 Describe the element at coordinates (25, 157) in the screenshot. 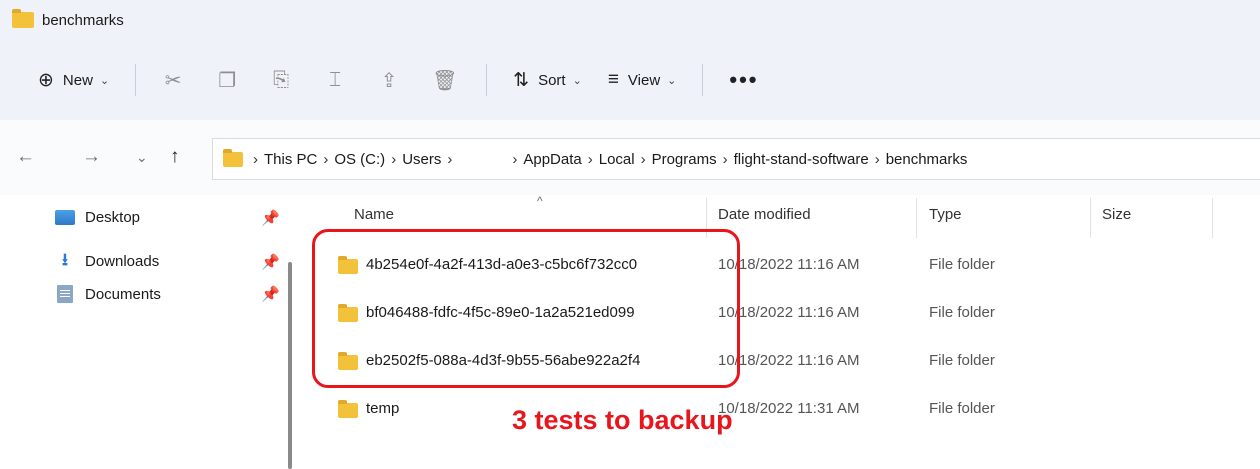

I see `back-arrow-icon: ←` at that location.